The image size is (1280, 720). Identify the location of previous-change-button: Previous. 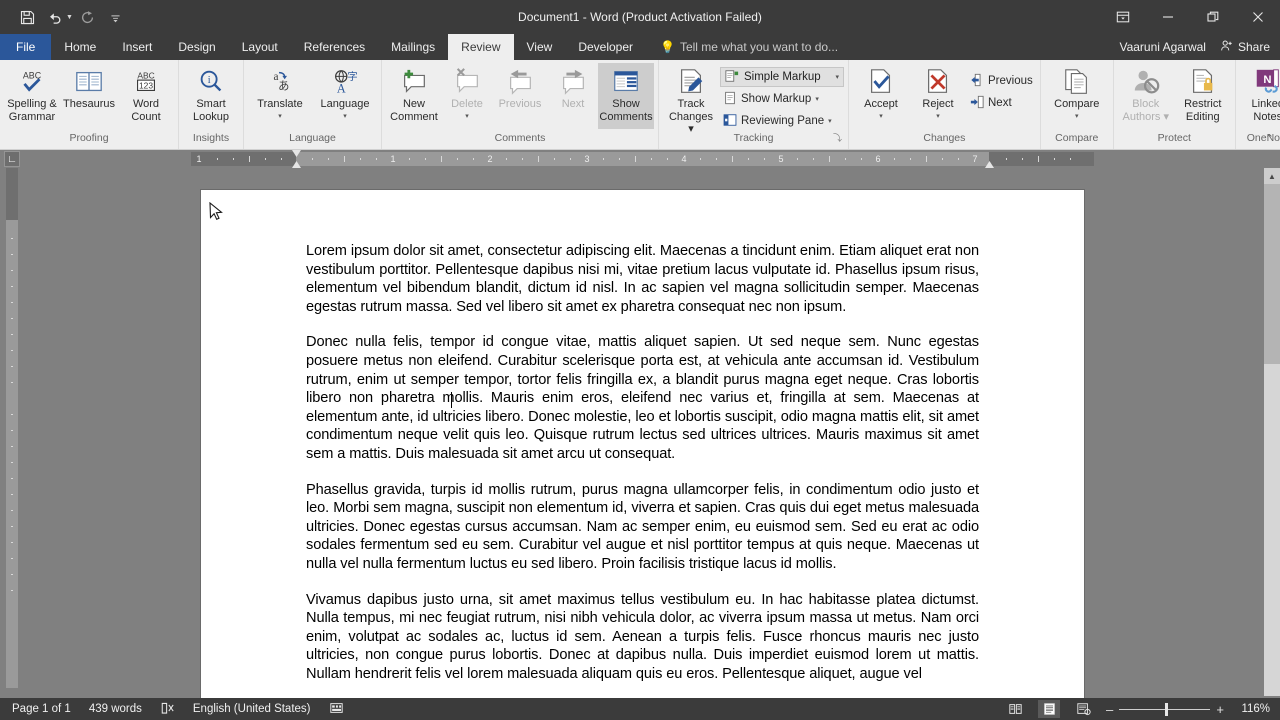
(1001, 81).